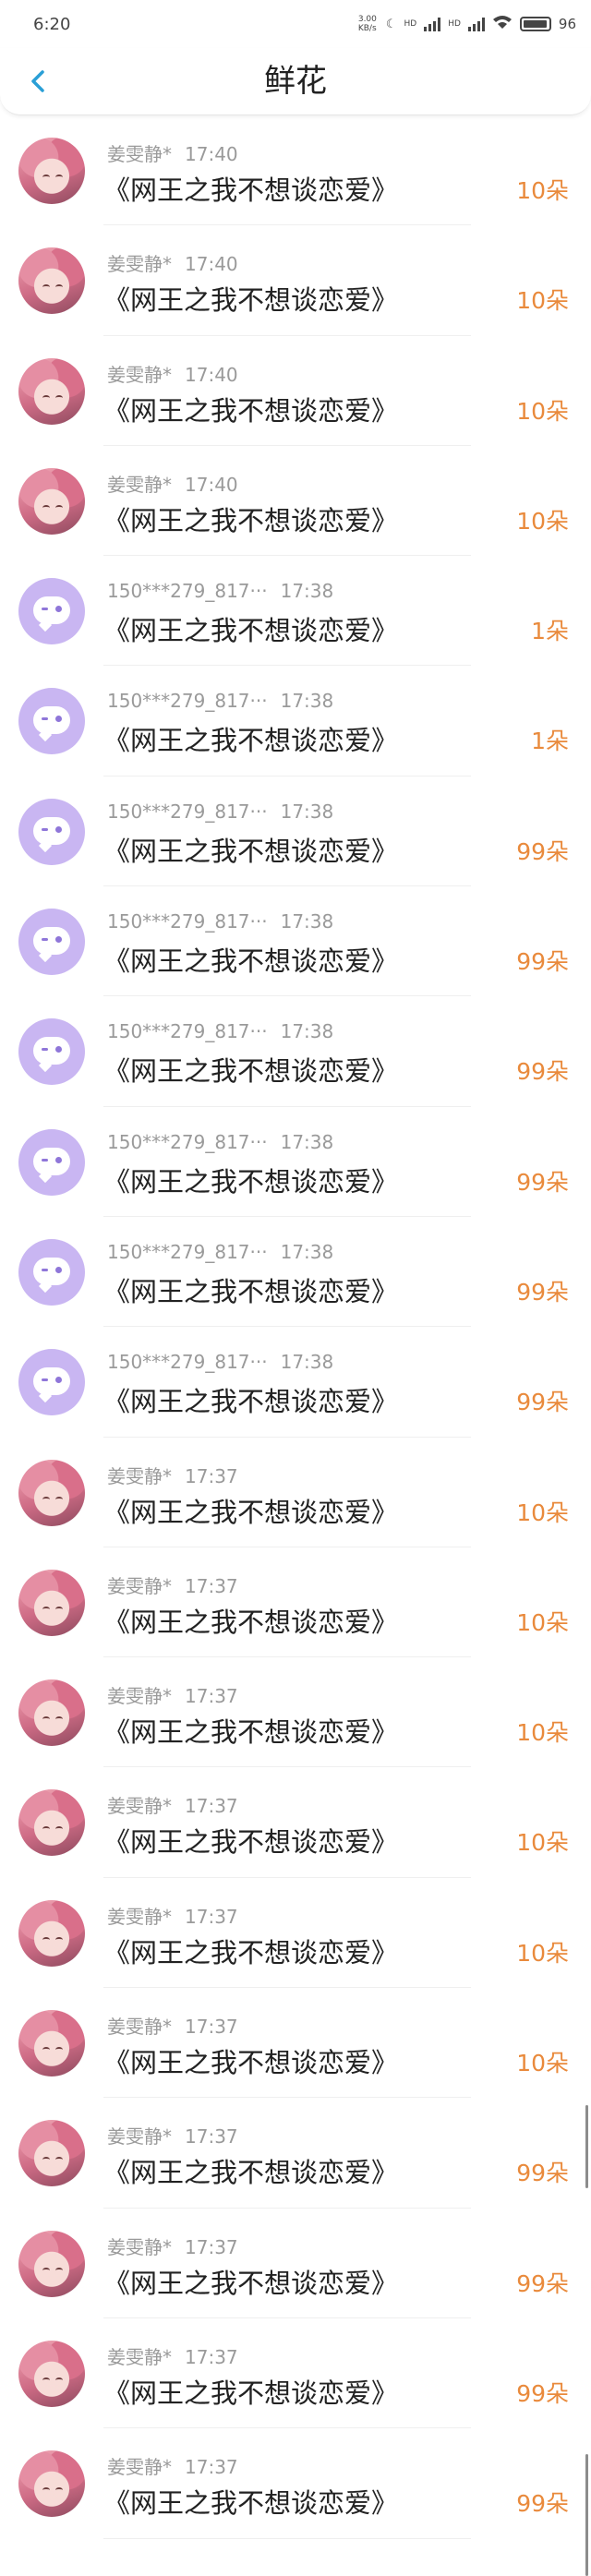 The height and width of the screenshot is (2576, 591). I want to click on chat-bubble-icon, so click(51, 1381).